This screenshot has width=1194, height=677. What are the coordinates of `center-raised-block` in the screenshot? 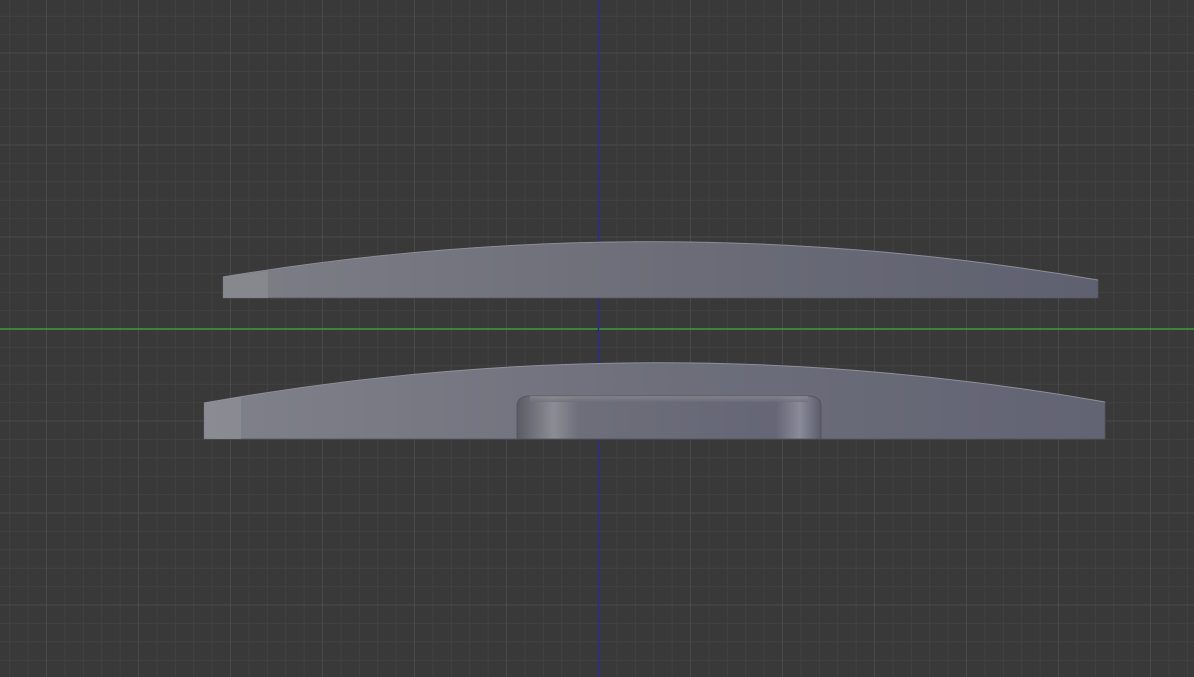 It's located at (669, 417).